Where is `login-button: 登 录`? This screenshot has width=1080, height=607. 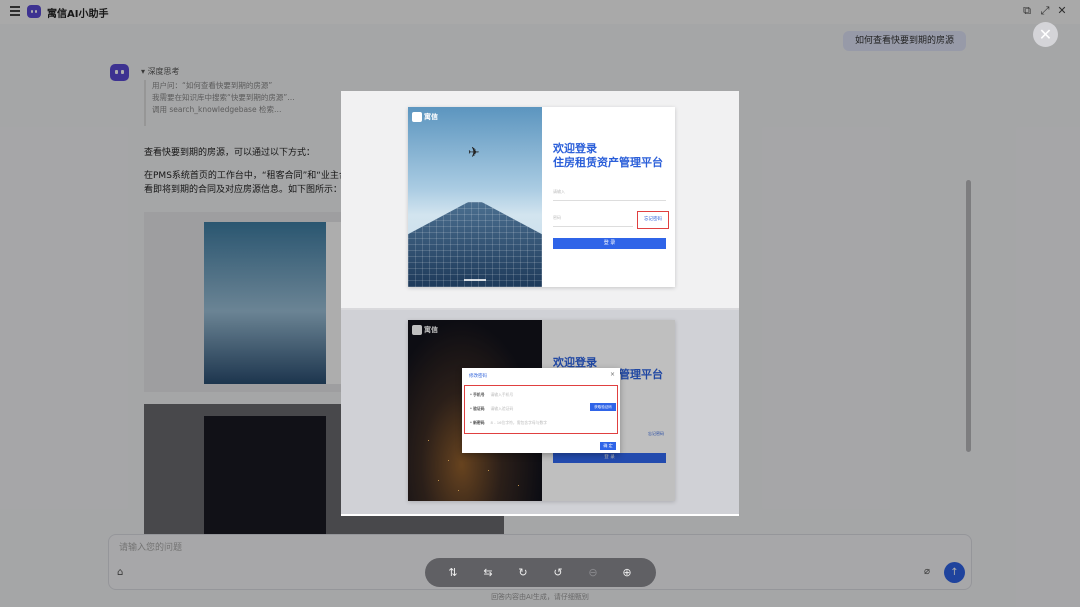 login-button: 登 录 is located at coordinates (609, 243).